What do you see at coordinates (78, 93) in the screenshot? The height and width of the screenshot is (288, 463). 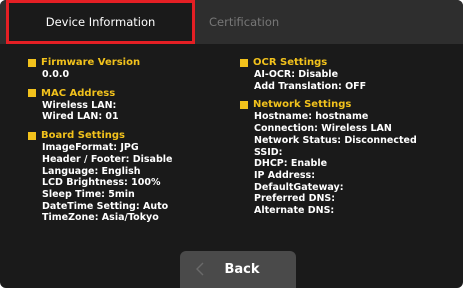 I see `mac-title: MAC Address` at bounding box center [78, 93].